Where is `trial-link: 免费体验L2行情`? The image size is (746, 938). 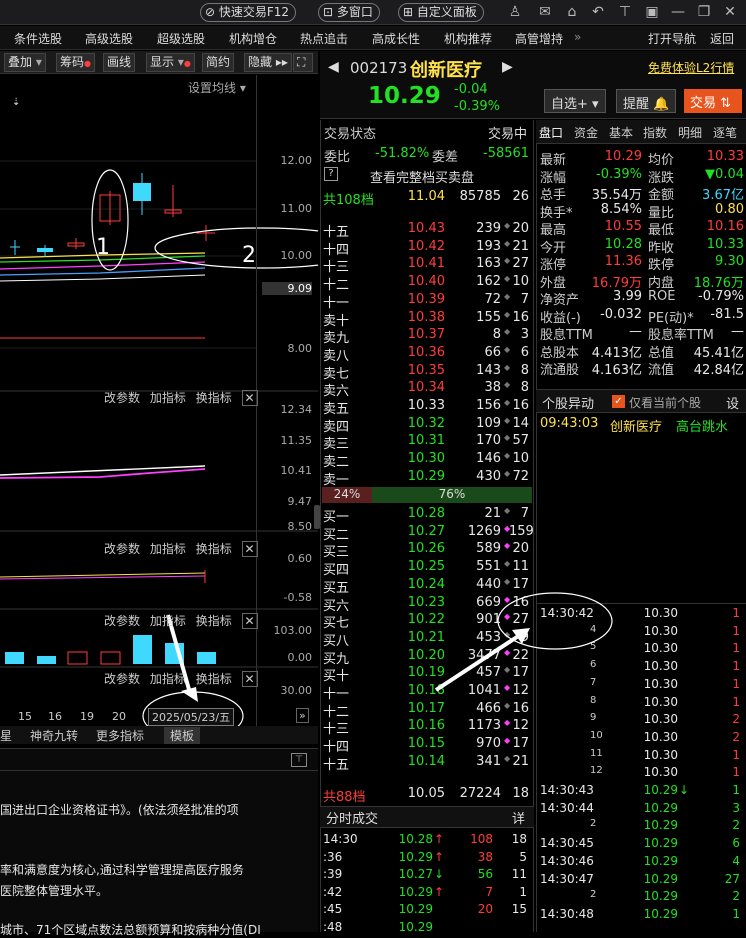 trial-link: 免费体验L2行情 is located at coordinates (691, 67).